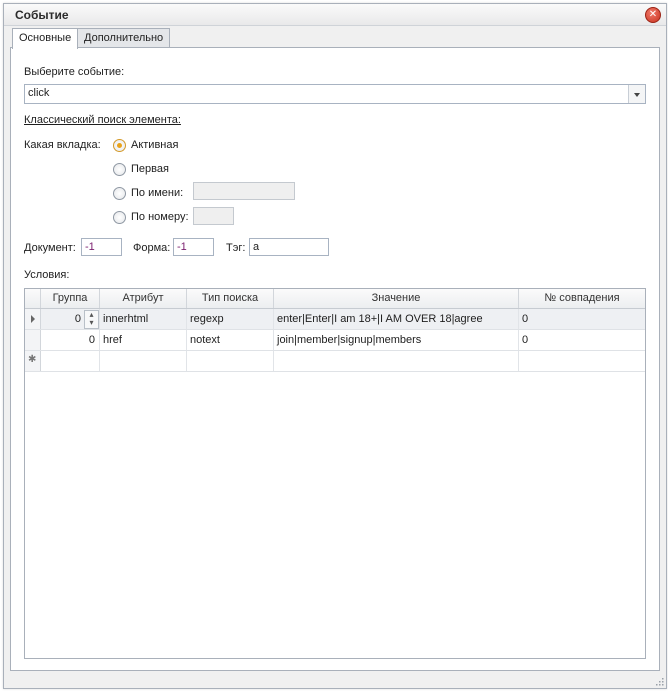 The height and width of the screenshot is (693, 668). Describe the element at coordinates (143, 319) in the screenshot. I see `cell-attribute: innerhtml` at that location.